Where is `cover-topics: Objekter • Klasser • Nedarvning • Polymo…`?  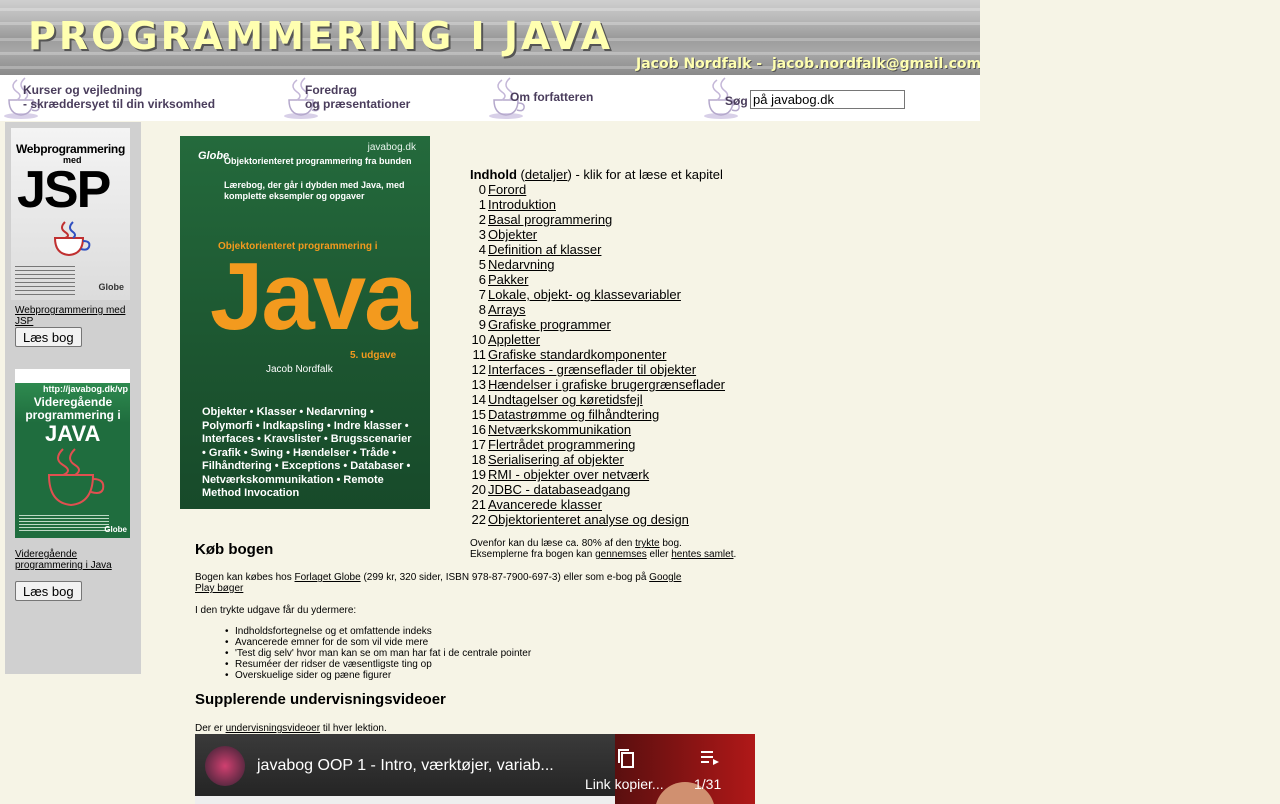
cover-topics: Objekter • Klasser • Nedarvning • Polymo… is located at coordinates (307, 452).